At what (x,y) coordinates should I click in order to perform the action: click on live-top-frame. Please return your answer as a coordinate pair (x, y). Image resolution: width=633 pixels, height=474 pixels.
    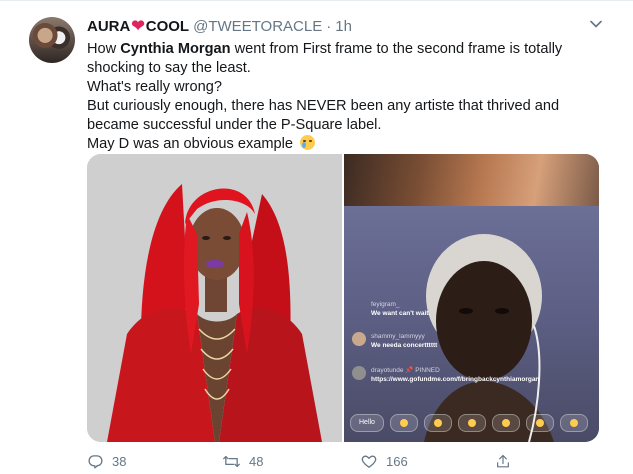
    Looking at the image, I should click on (471, 180).